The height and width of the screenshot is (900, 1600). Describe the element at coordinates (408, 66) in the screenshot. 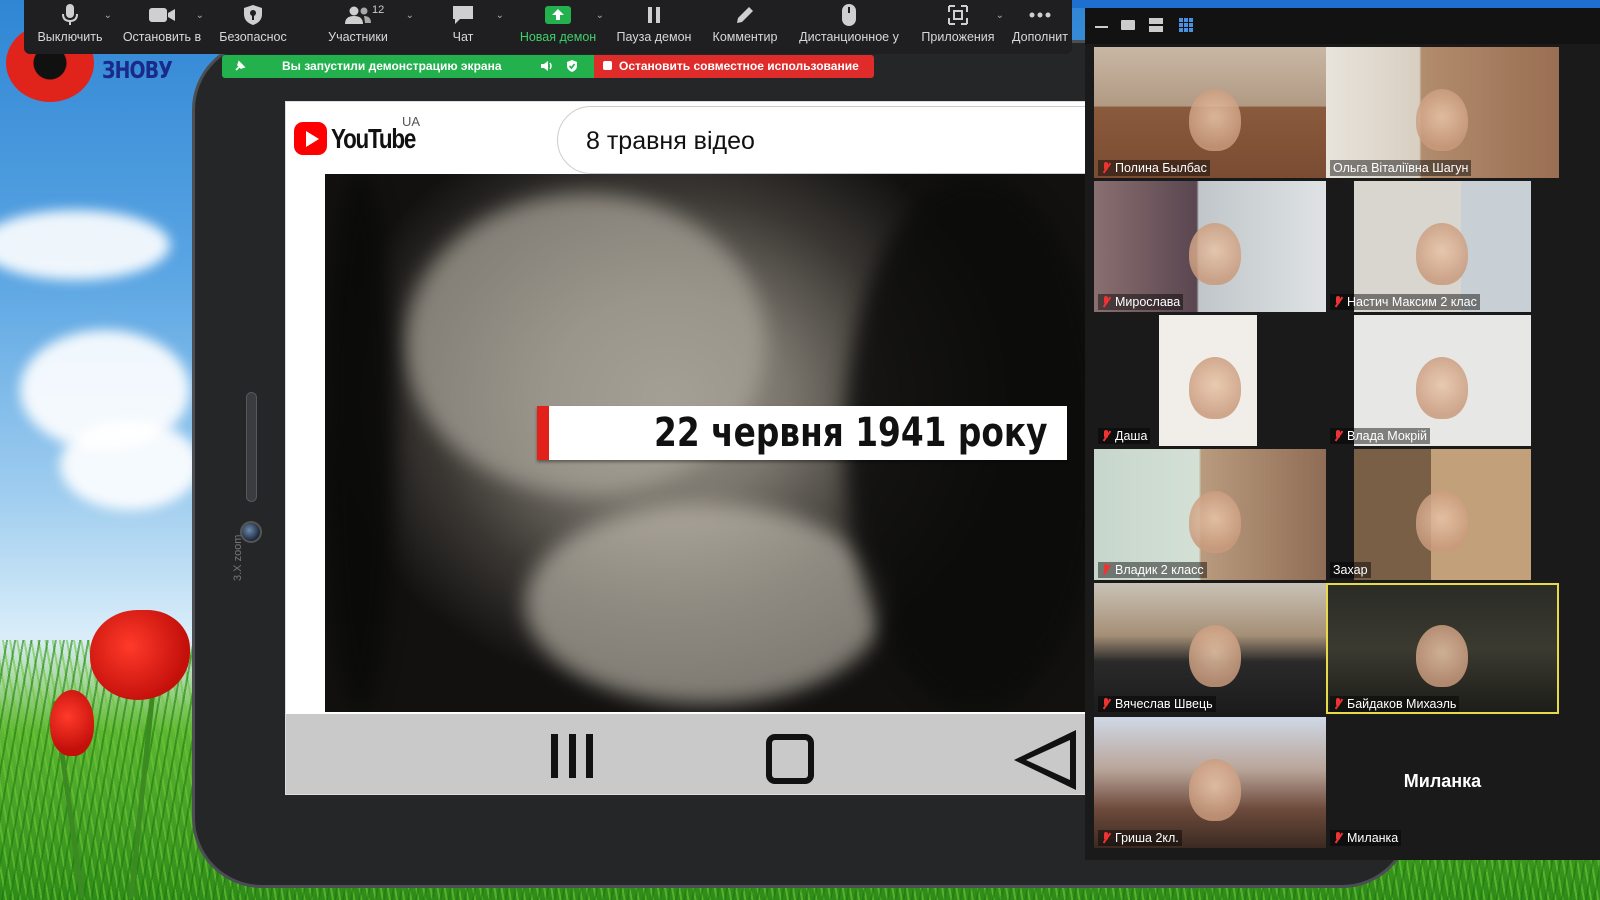

I see `share-status: Вы запустили демонстрацию экрана` at that location.